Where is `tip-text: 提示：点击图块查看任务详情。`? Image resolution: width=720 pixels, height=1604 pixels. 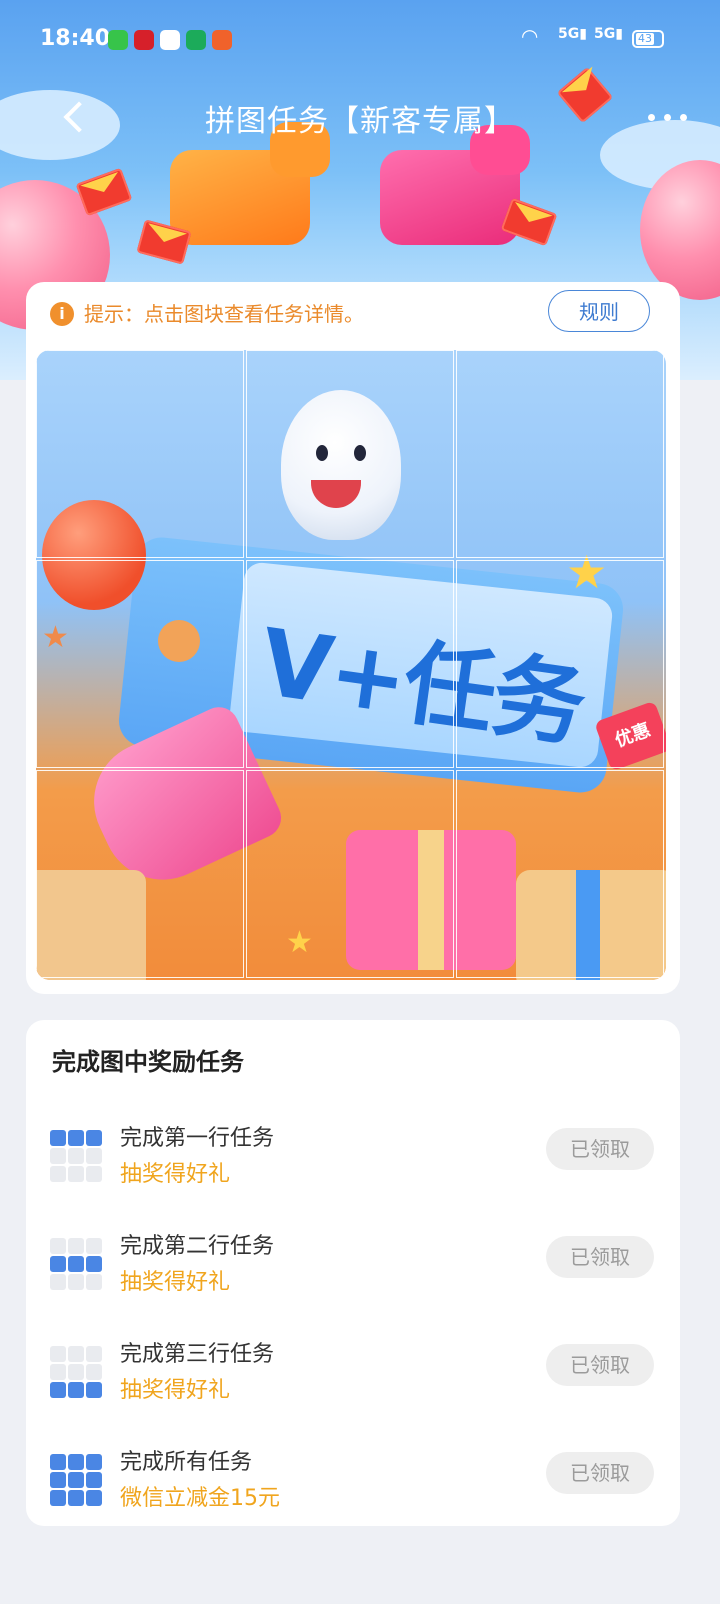 tip-text: 提示：点击图块查看任务详情。 is located at coordinates (224, 314).